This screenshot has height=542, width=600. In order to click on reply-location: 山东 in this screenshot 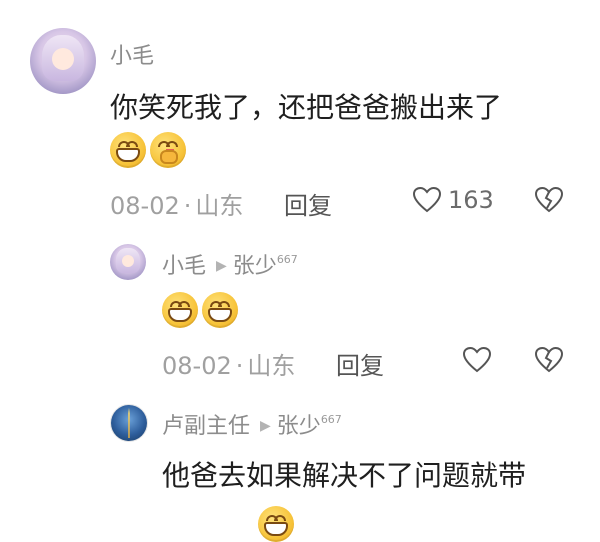, I will do `click(271, 366)`.